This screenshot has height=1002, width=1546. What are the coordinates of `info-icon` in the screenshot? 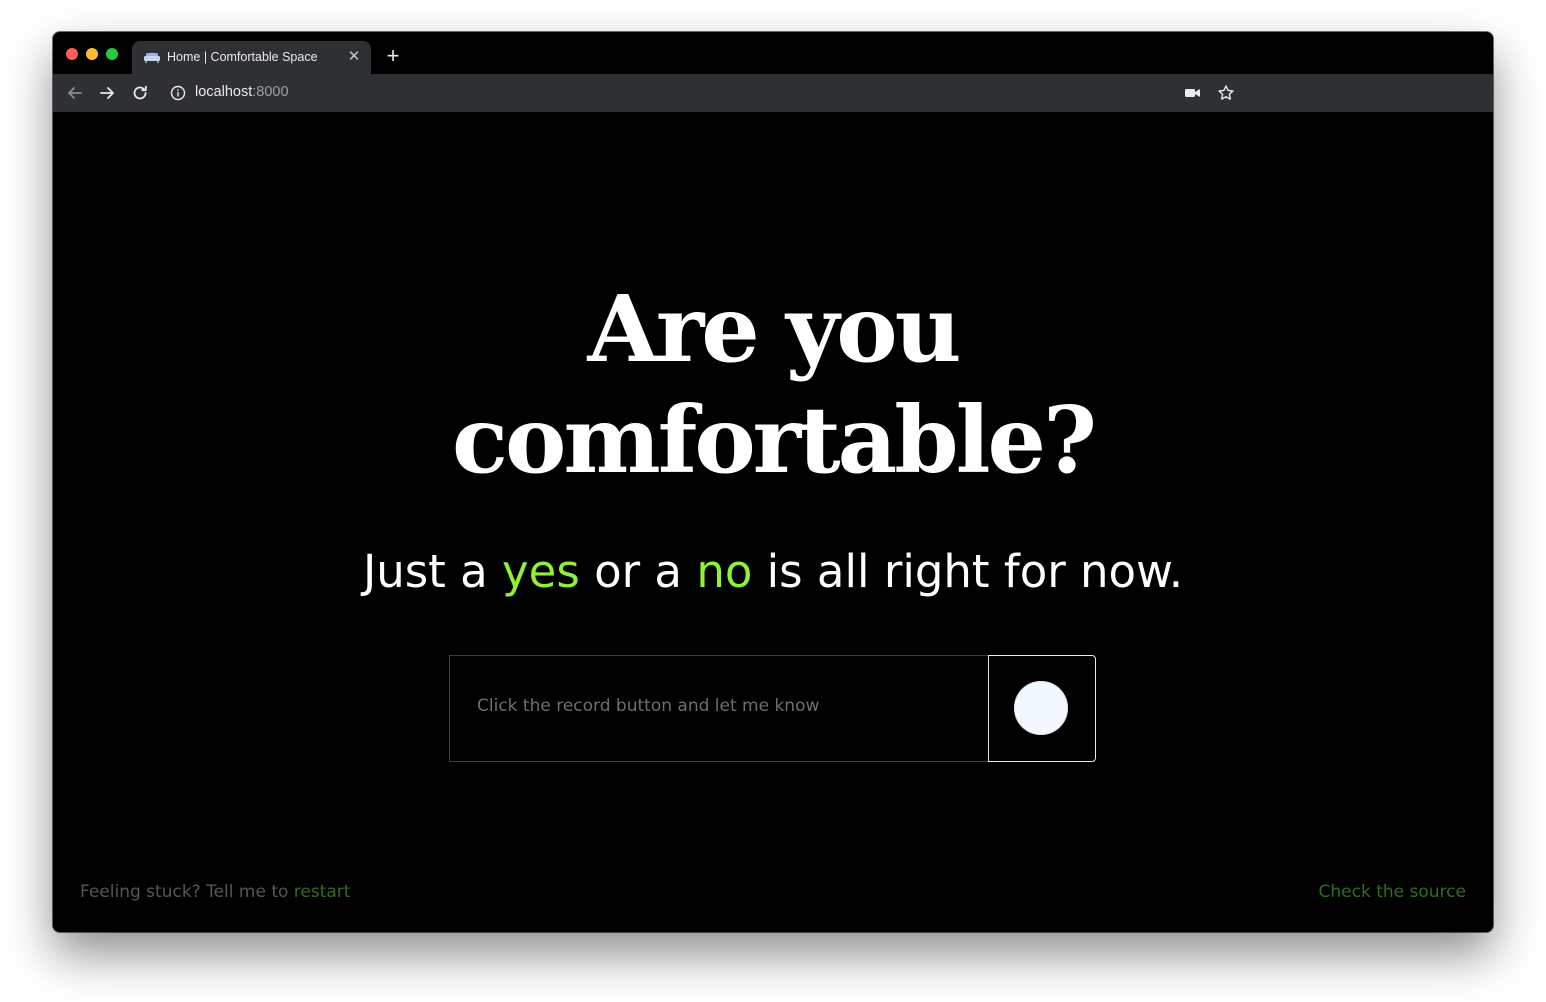 It's located at (178, 93).